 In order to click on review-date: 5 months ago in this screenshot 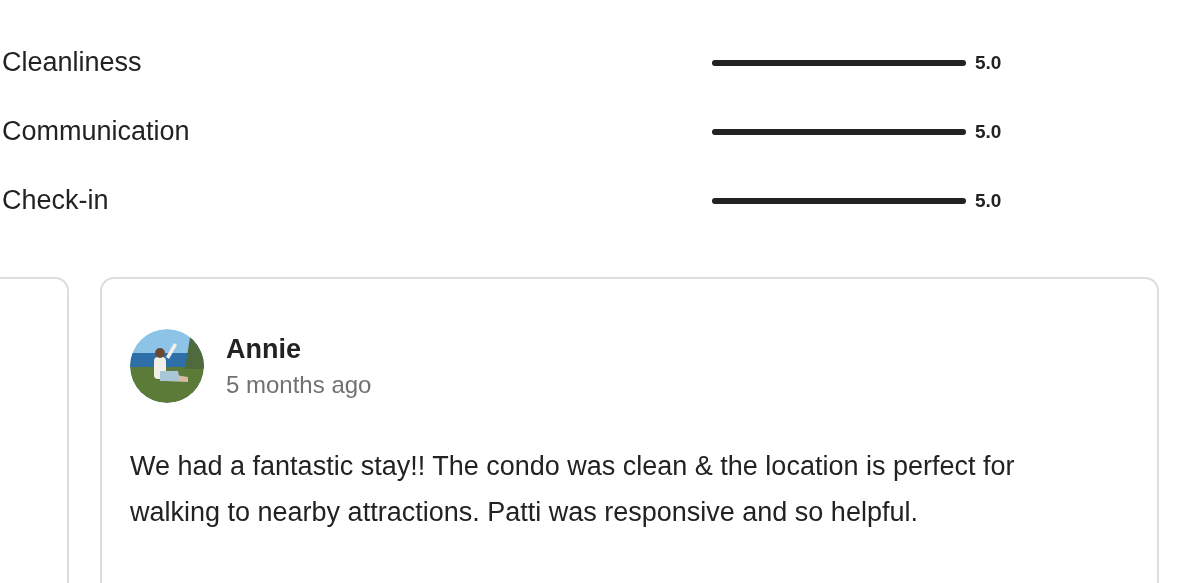, I will do `click(299, 384)`.